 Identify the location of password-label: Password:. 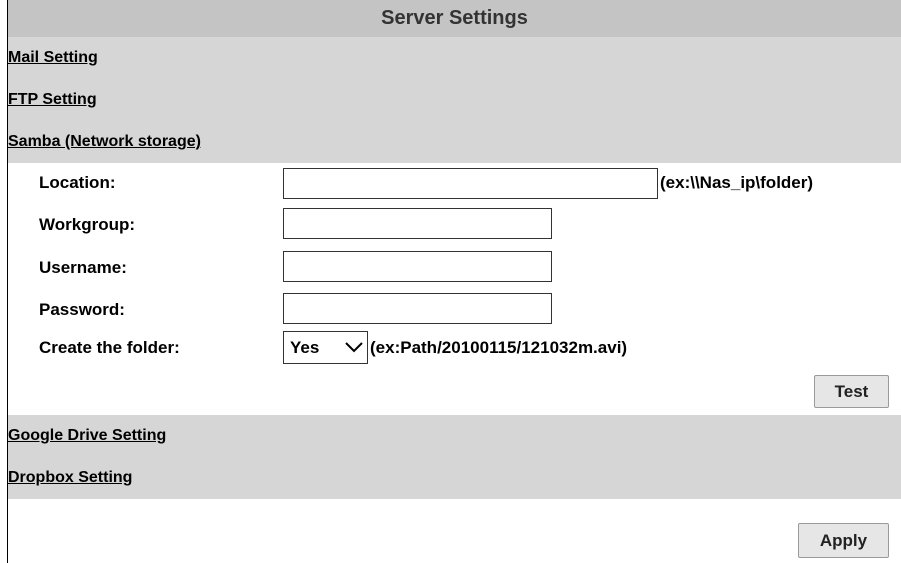
(82, 309).